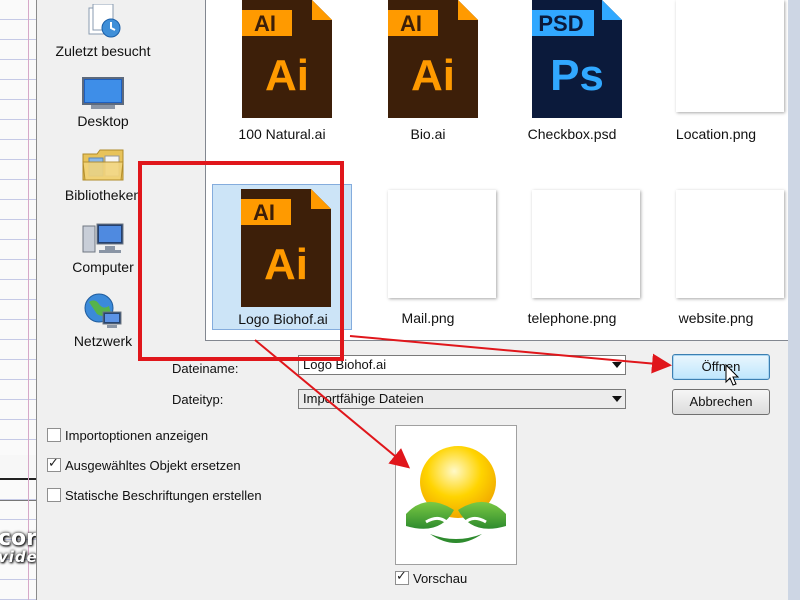 The image size is (800, 600). I want to click on file-name: Mail.png, so click(428, 318).